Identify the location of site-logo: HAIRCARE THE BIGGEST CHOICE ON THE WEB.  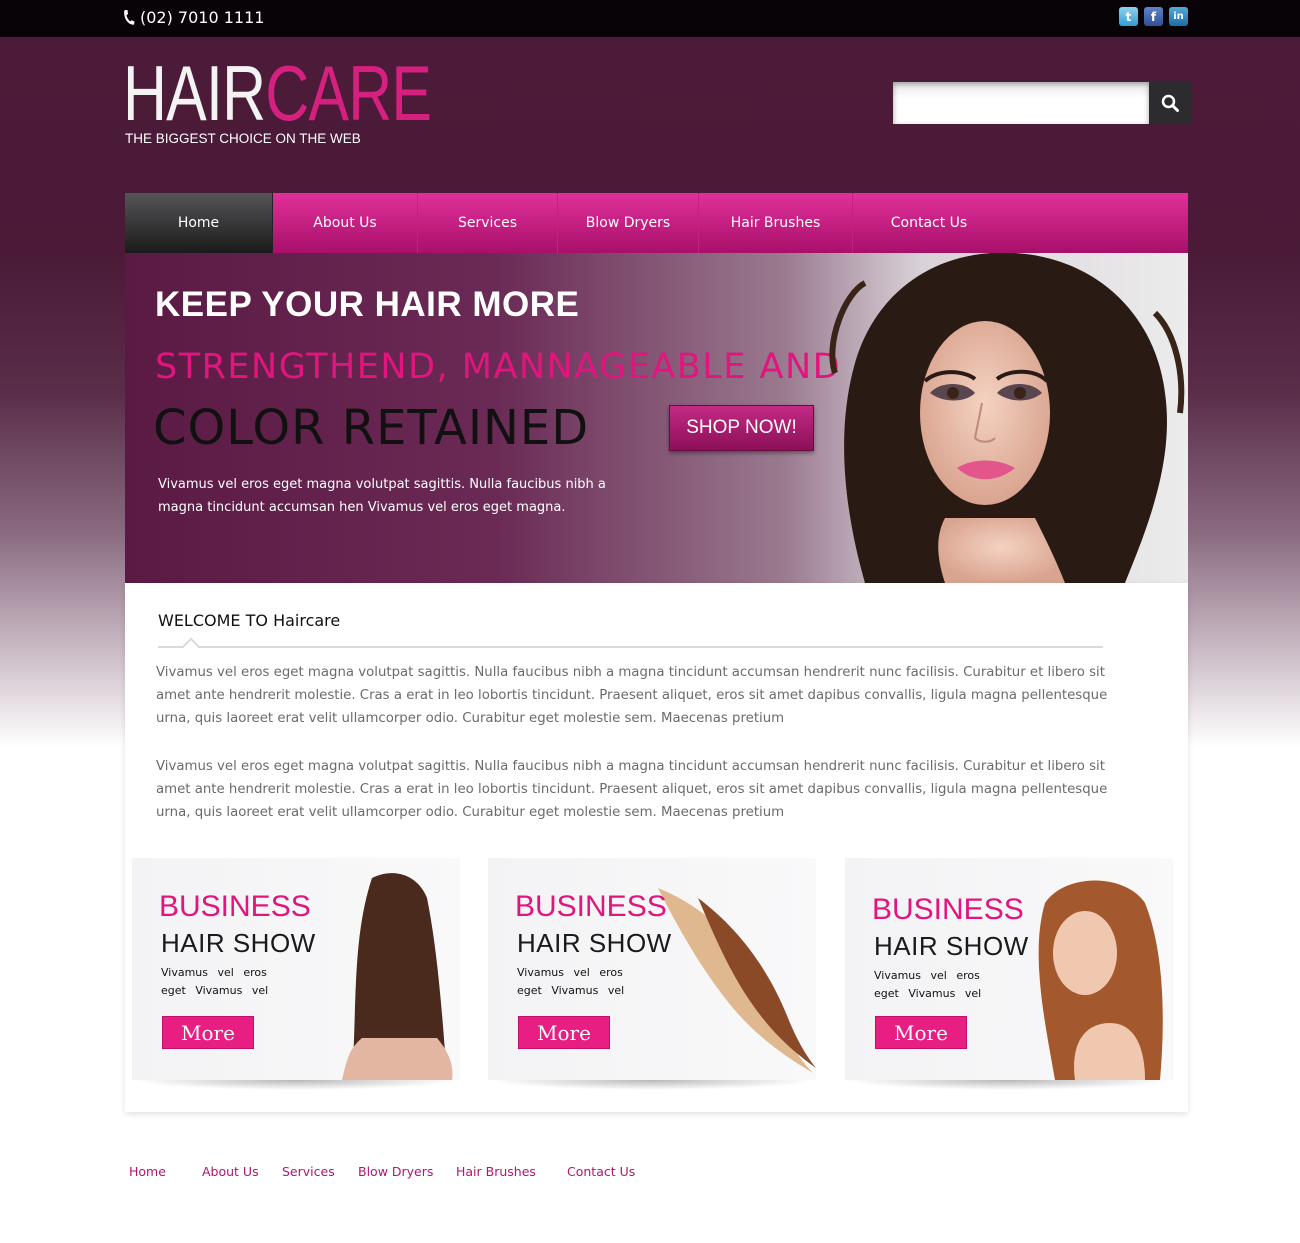
(320, 100).